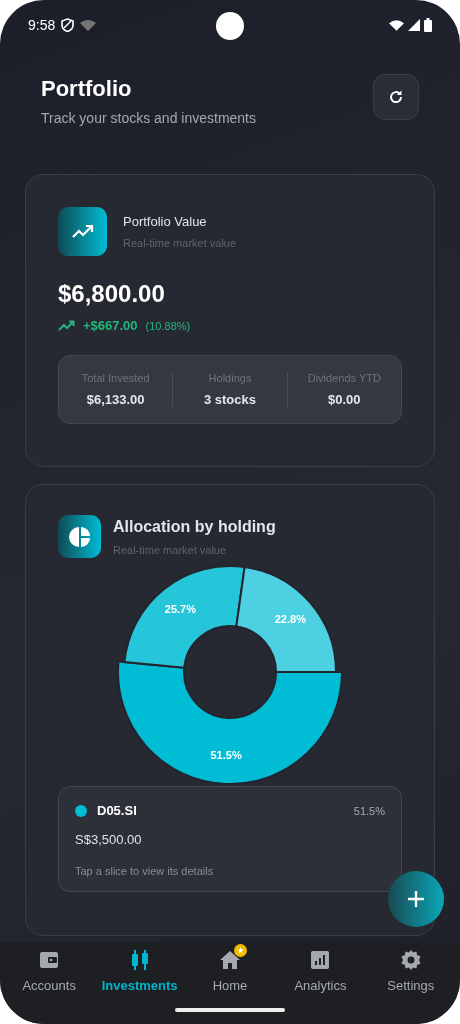 The width and height of the screenshot is (460, 1024). Describe the element at coordinates (109, 839) in the screenshot. I see `holding-amount: S$3,500.00` at that location.